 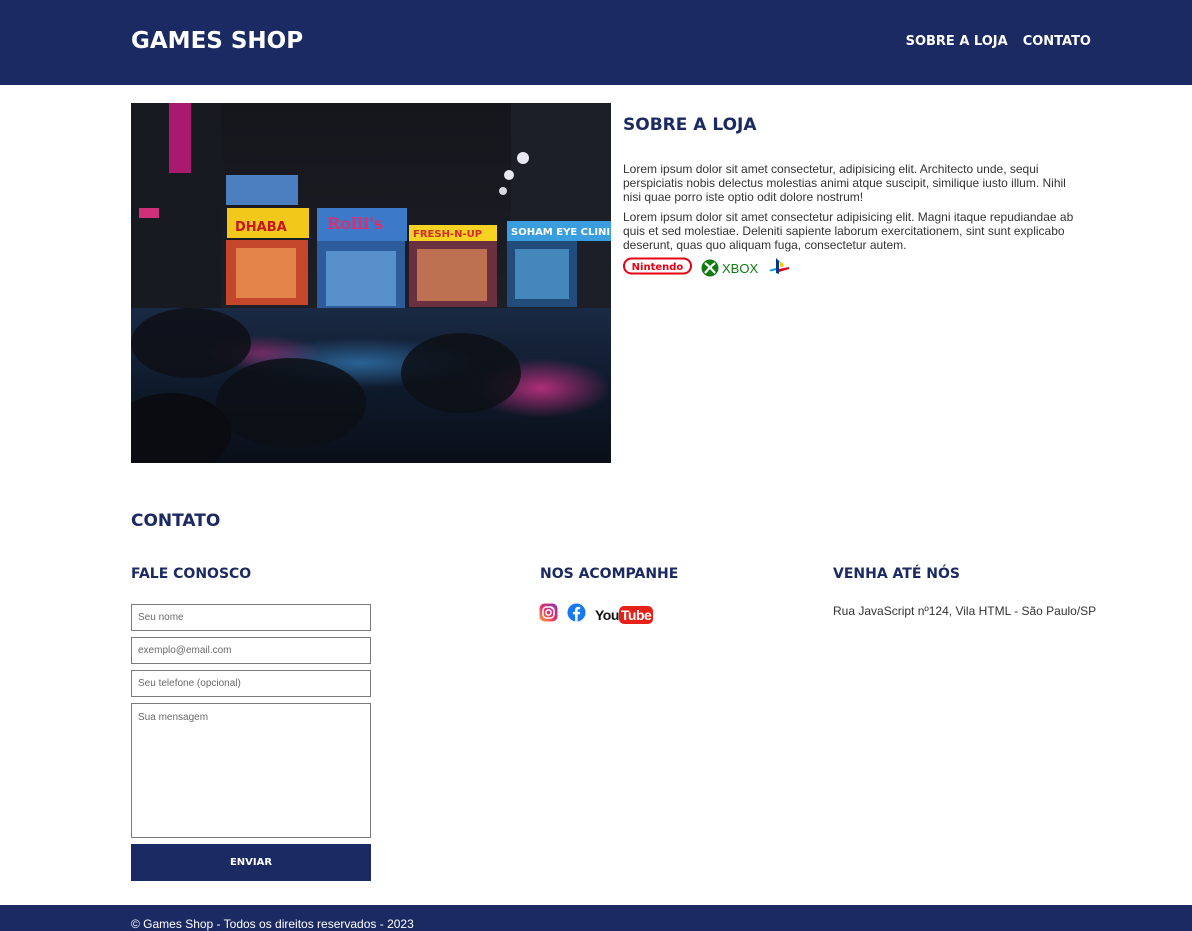 I want to click on youtube-icon: You Tube, so click(x=624, y=615).